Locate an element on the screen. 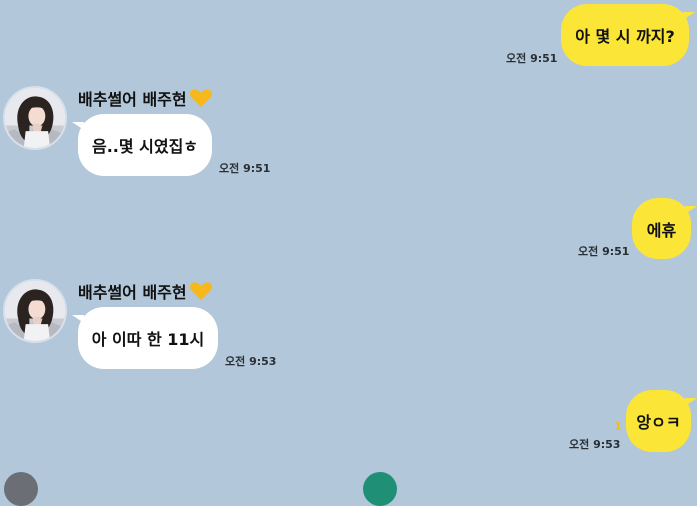 The height and width of the screenshot is (506, 697). message-text: 음..몇 시였집ㅎ is located at coordinates (145, 146).